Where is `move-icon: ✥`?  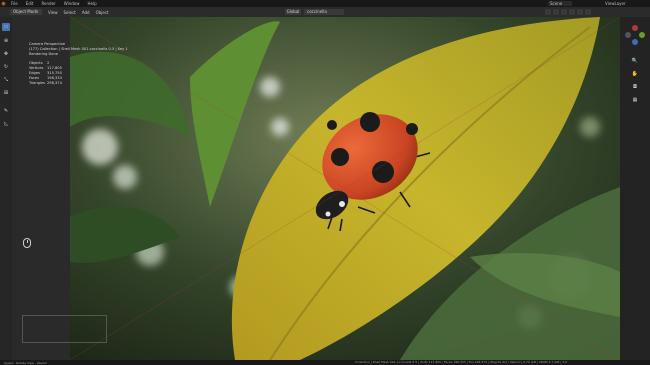
move-icon: ✥ is located at coordinates (6, 54).